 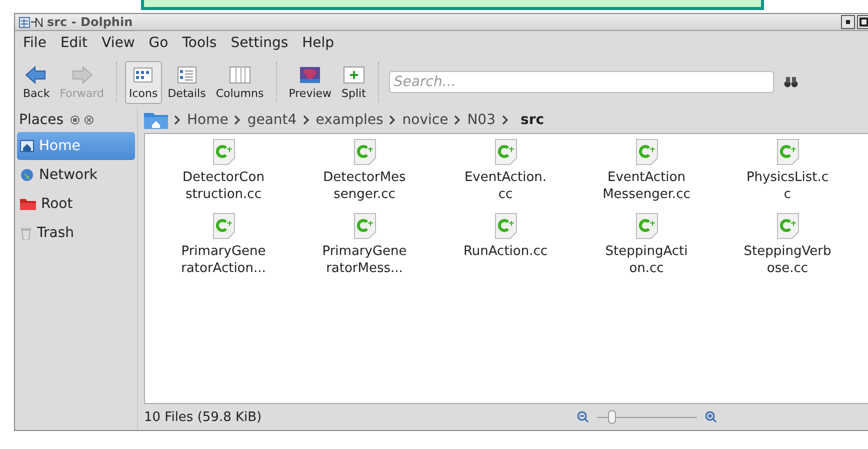 I want to click on preview-image-icon, so click(x=310, y=74).